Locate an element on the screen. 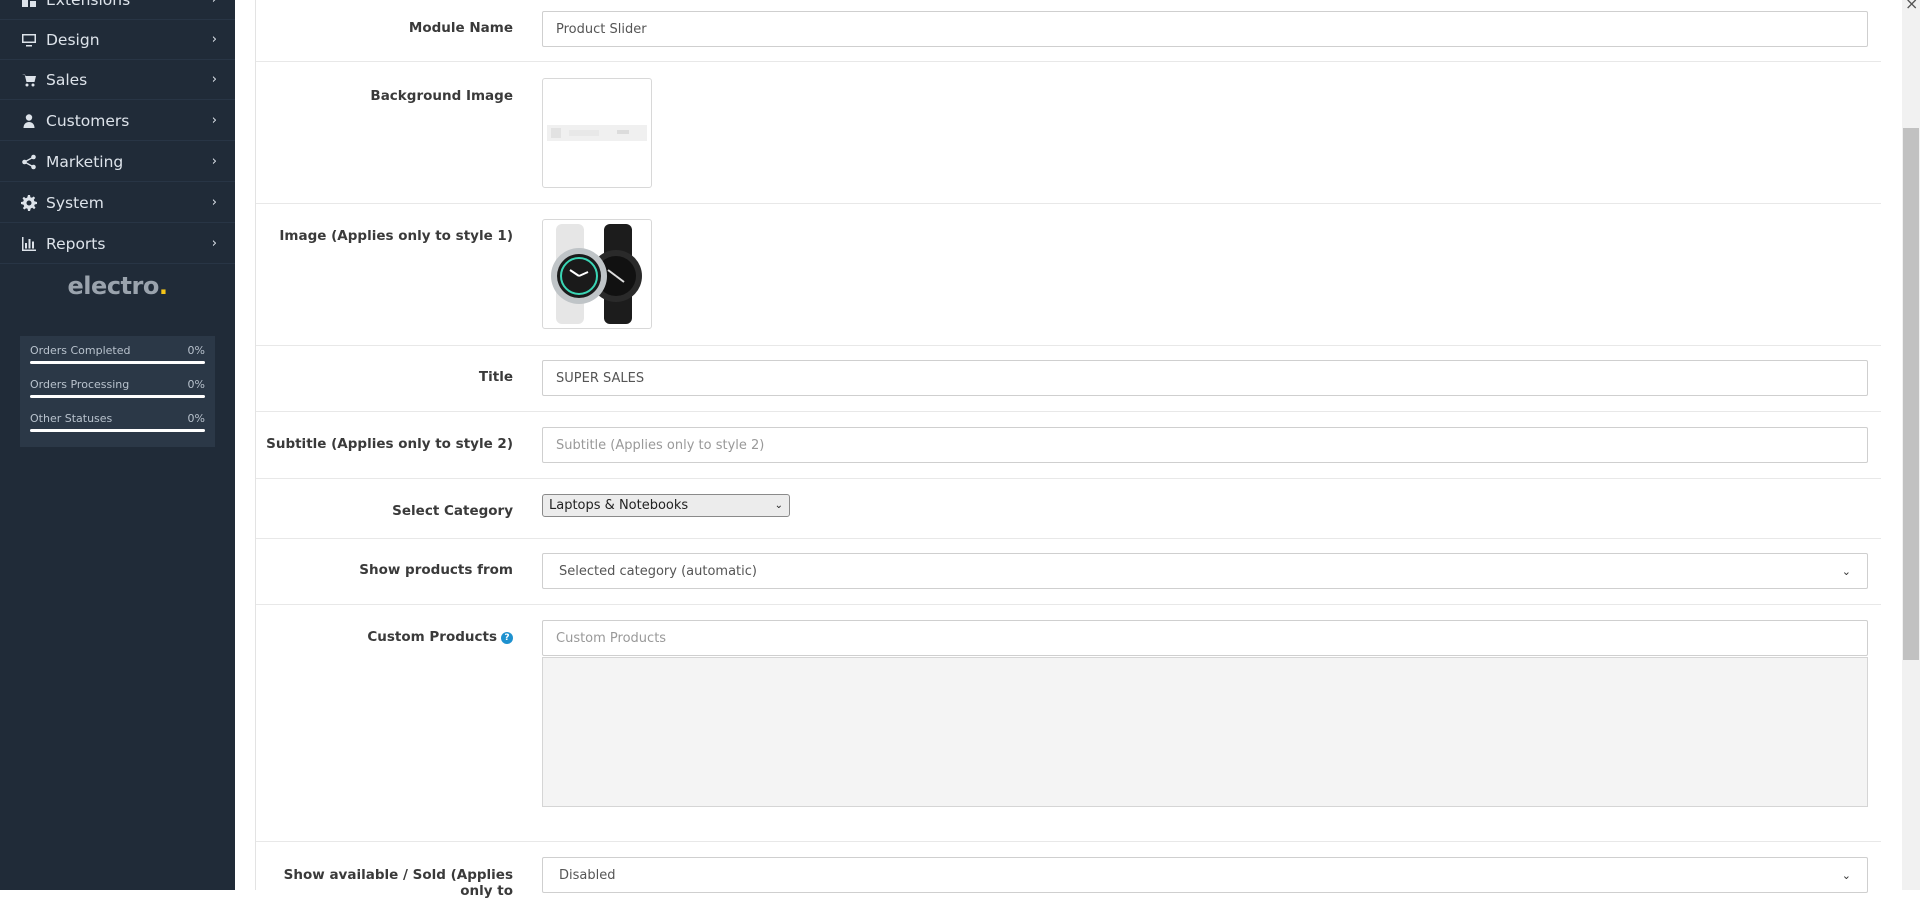 The height and width of the screenshot is (902, 1920). category-select: Laptops & Notebooks ⌄ is located at coordinates (666, 505).